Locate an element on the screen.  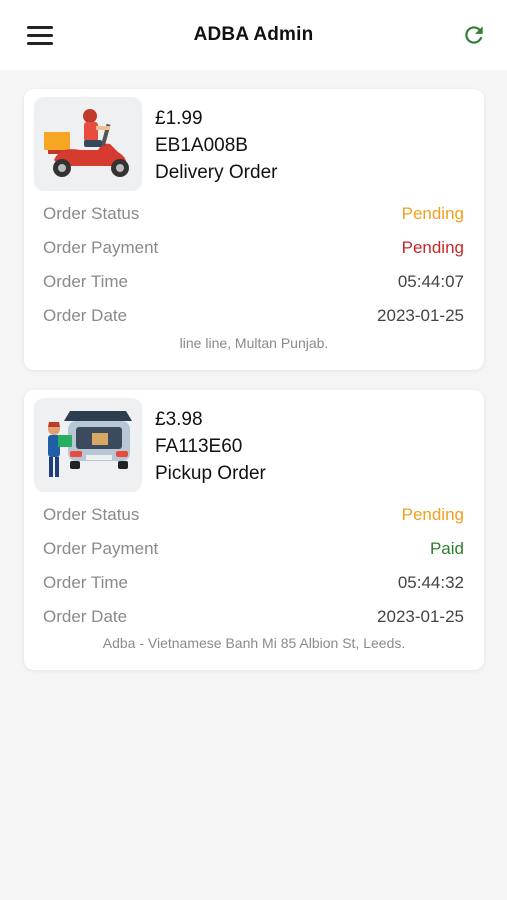
page-title: ADBA Admin is located at coordinates (253, 34).